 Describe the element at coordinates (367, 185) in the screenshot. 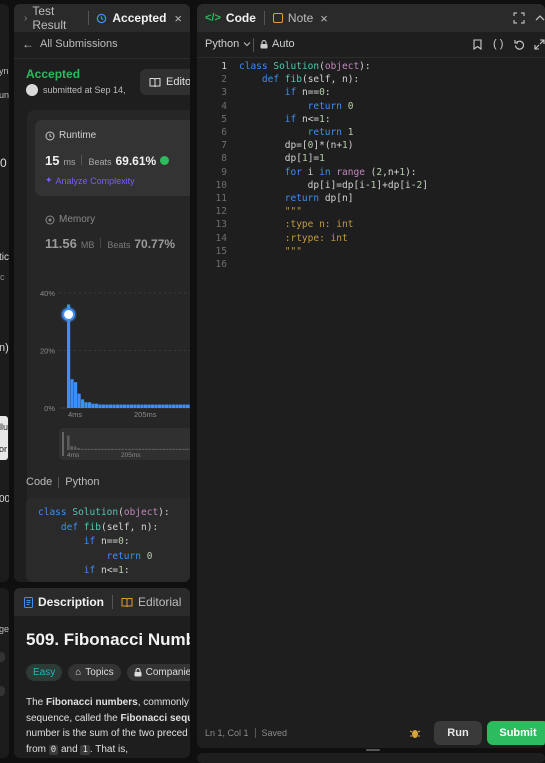

I see `code-line: dp[i]=dp[i-1]+dp[i-2]` at that location.